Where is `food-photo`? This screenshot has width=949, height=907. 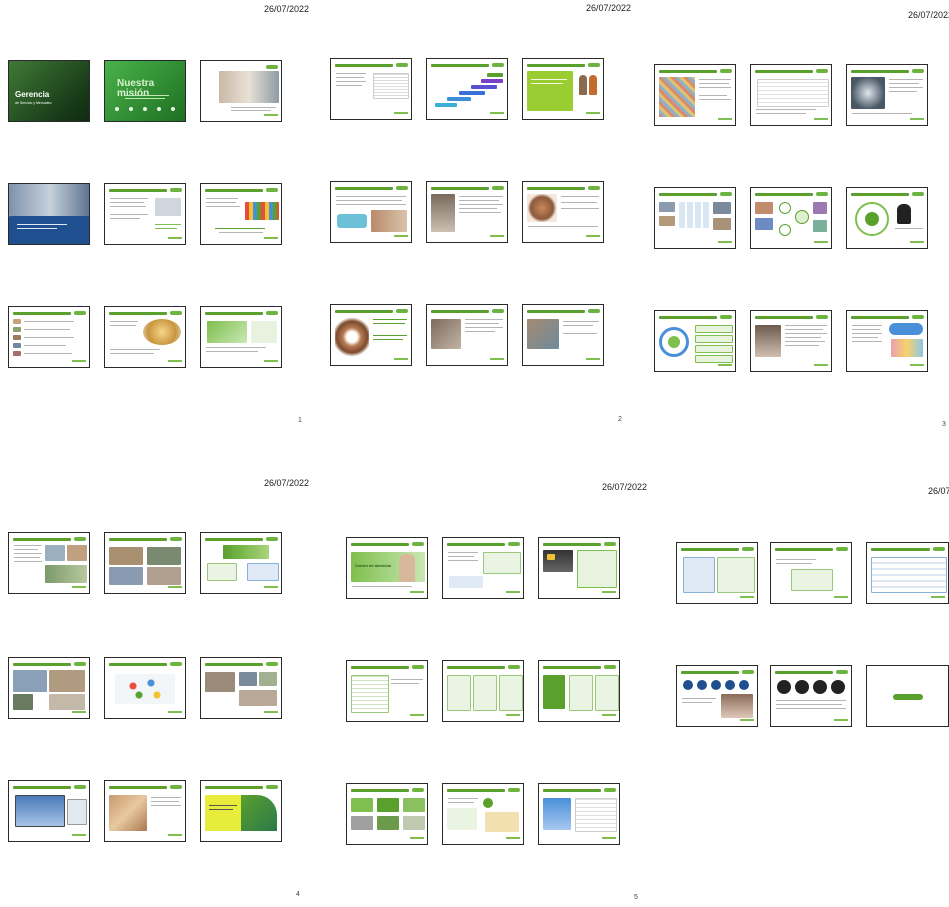
food-photo is located at coordinates (162, 332).